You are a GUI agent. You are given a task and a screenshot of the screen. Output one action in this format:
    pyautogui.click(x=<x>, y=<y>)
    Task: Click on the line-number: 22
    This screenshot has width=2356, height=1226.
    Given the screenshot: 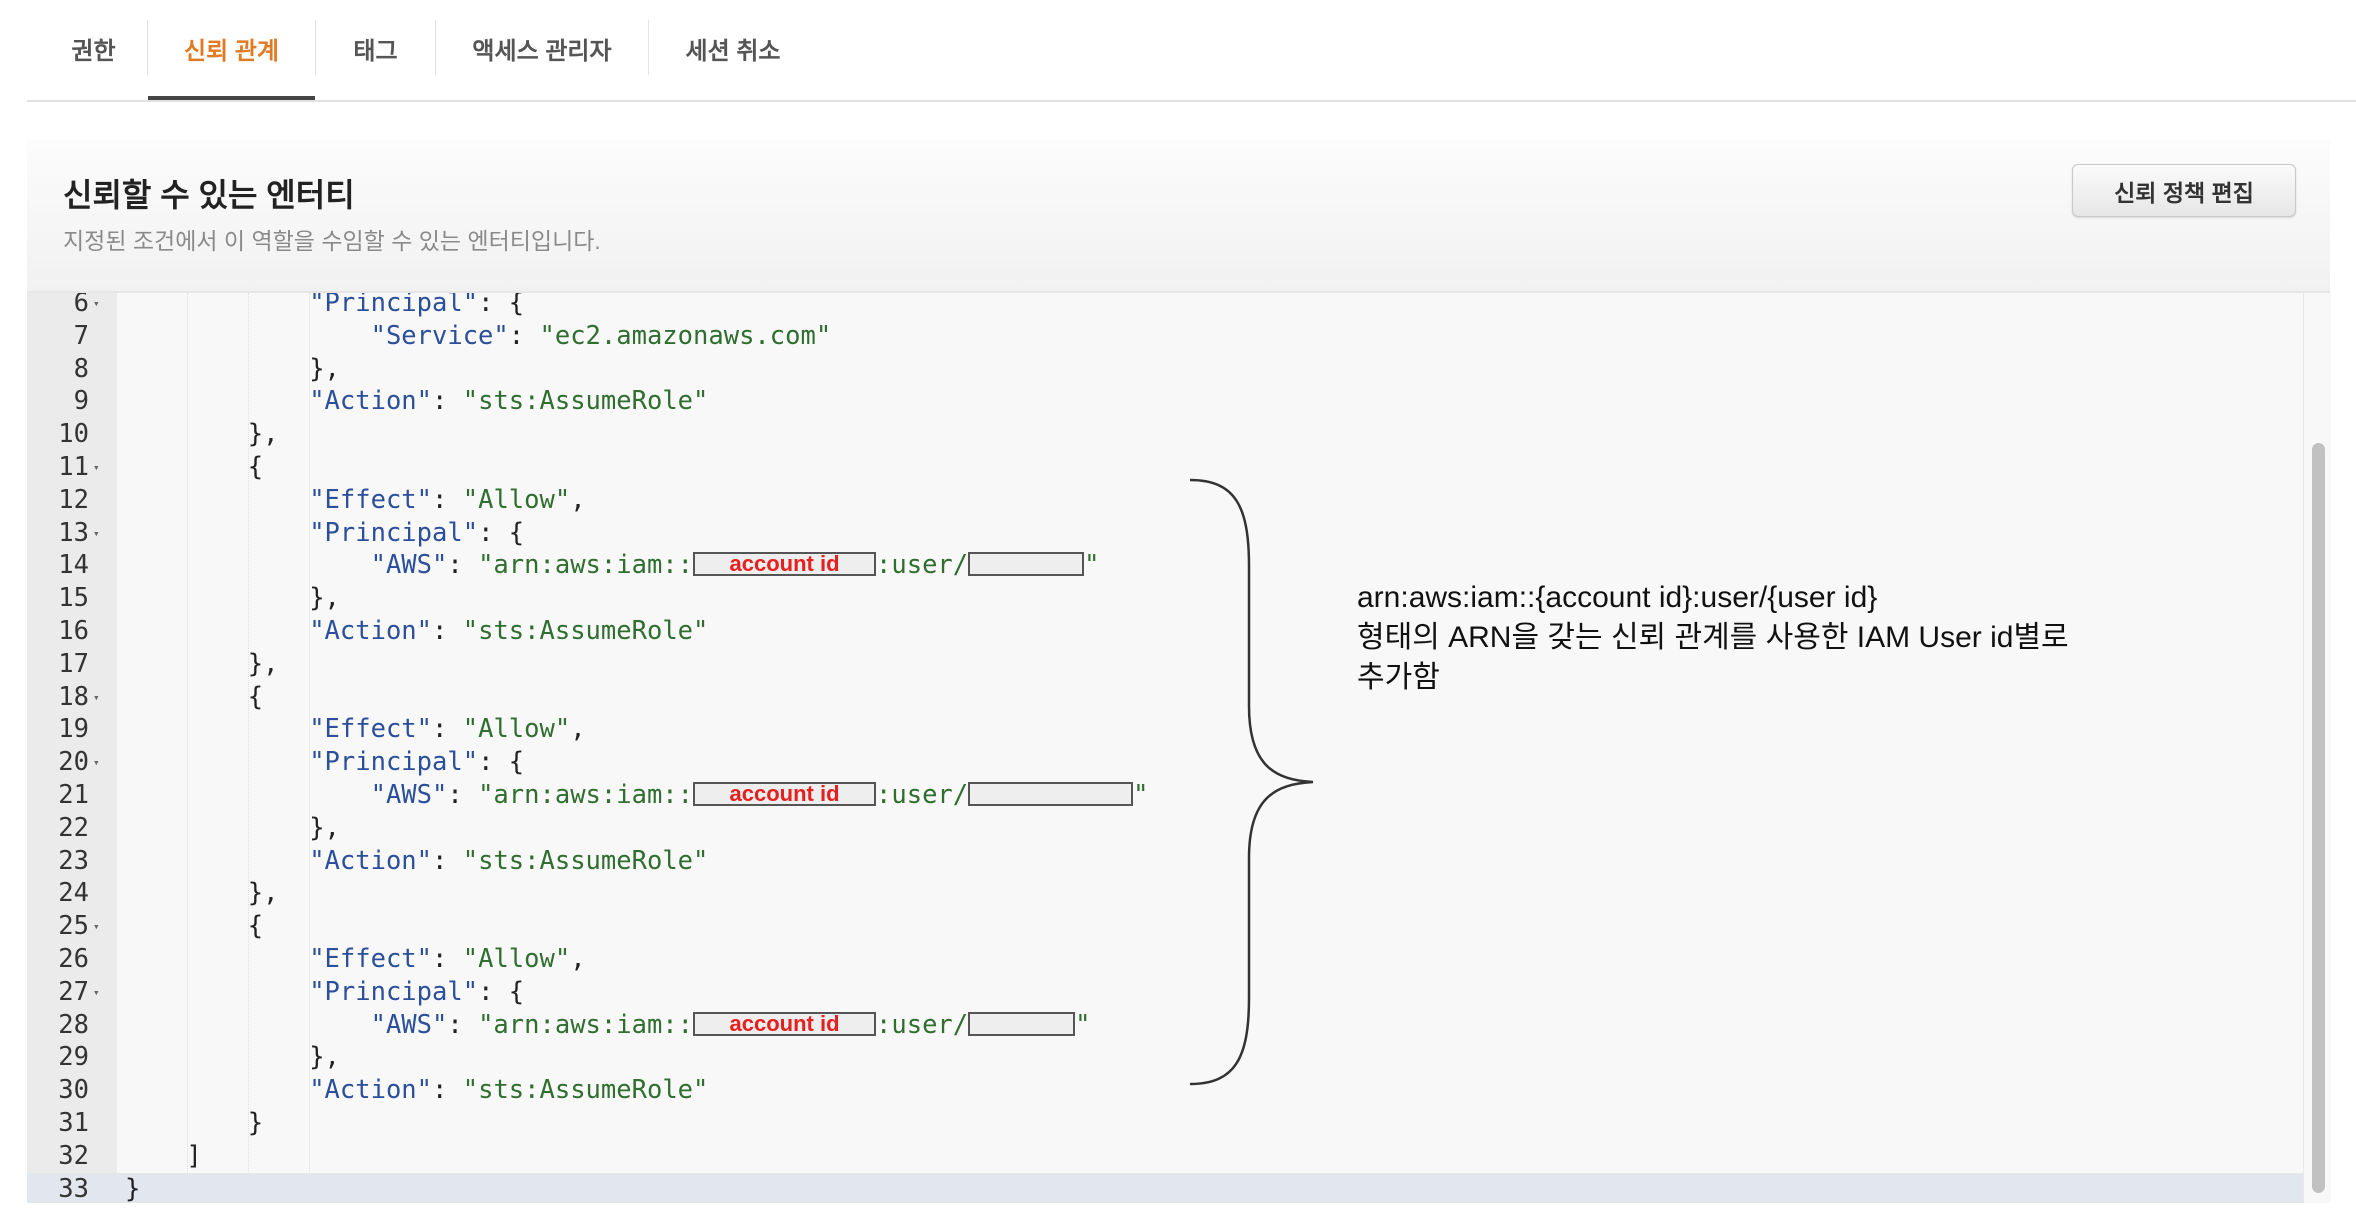 What is the action you would take?
    pyautogui.click(x=73, y=827)
    